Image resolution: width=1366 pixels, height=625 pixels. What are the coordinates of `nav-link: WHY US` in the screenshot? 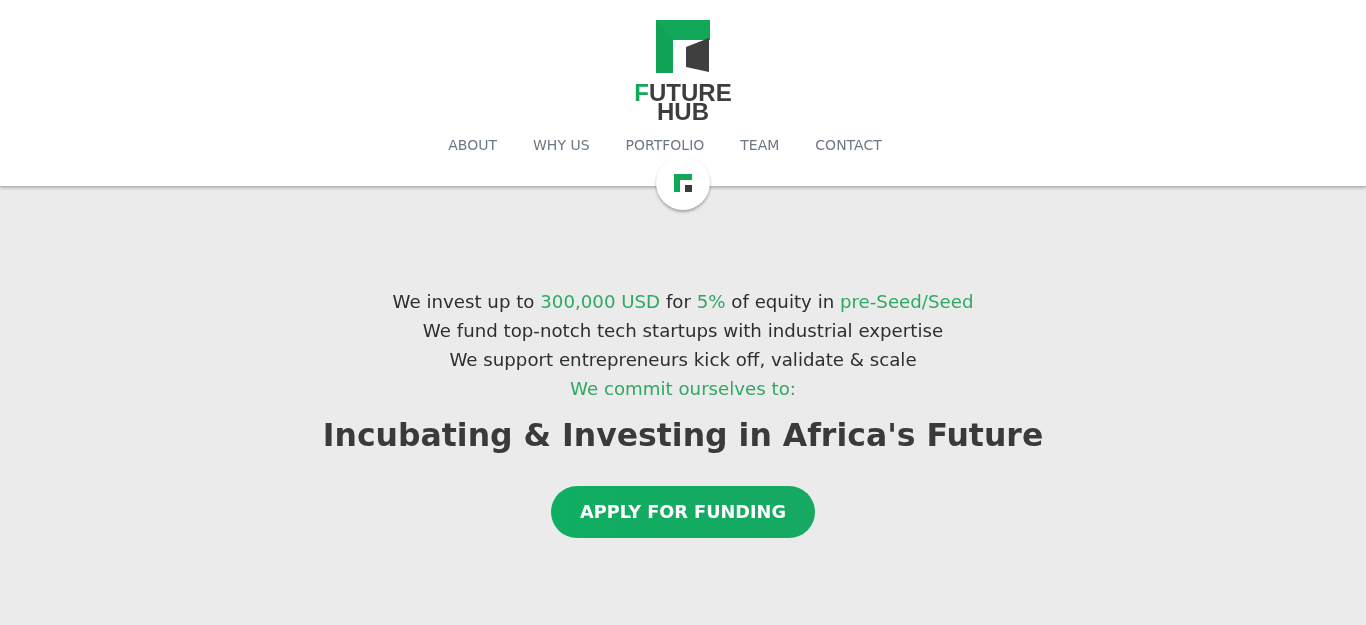 It's located at (561, 145).